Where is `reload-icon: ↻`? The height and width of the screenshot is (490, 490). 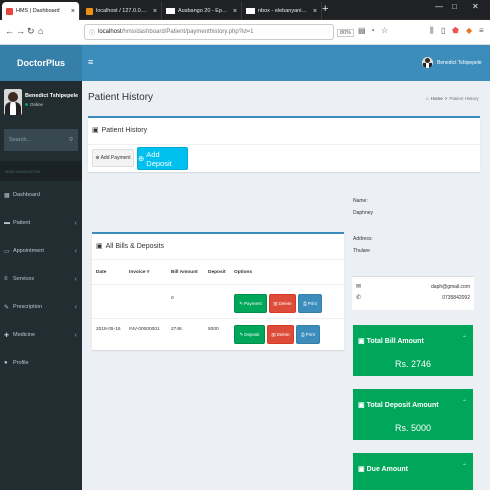
reload-icon: ↻ is located at coordinates (31, 31).